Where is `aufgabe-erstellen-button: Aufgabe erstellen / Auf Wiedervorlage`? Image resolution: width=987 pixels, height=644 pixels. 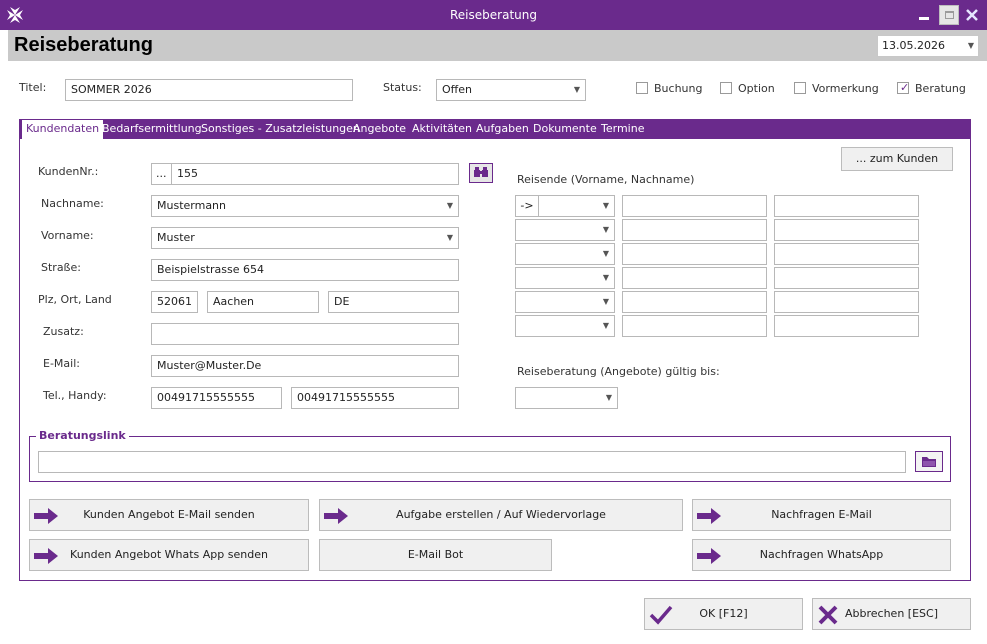
aufgabe-erstellen-button: Aufgabe erstellen / Auf Wiedervorlage is located at coordinates (501, 515).